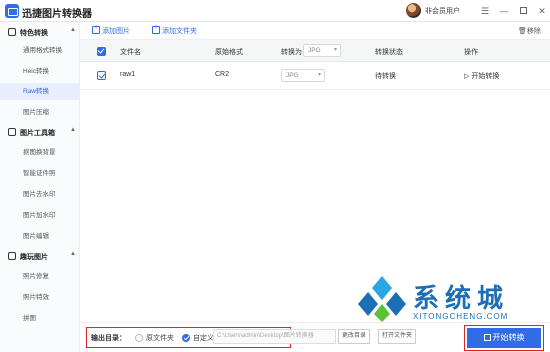 The height and width of the screenshot is (352, 550). I want to click on title-bar: 迅捷图片转换器 非会员用户 ☰ — ✕, so click(275, 11).